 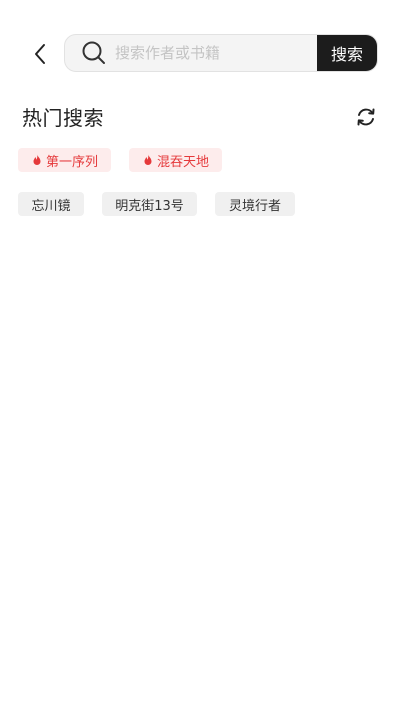 I want to click on search-tag-label: 明克街13号, so click(x=149, y=206).